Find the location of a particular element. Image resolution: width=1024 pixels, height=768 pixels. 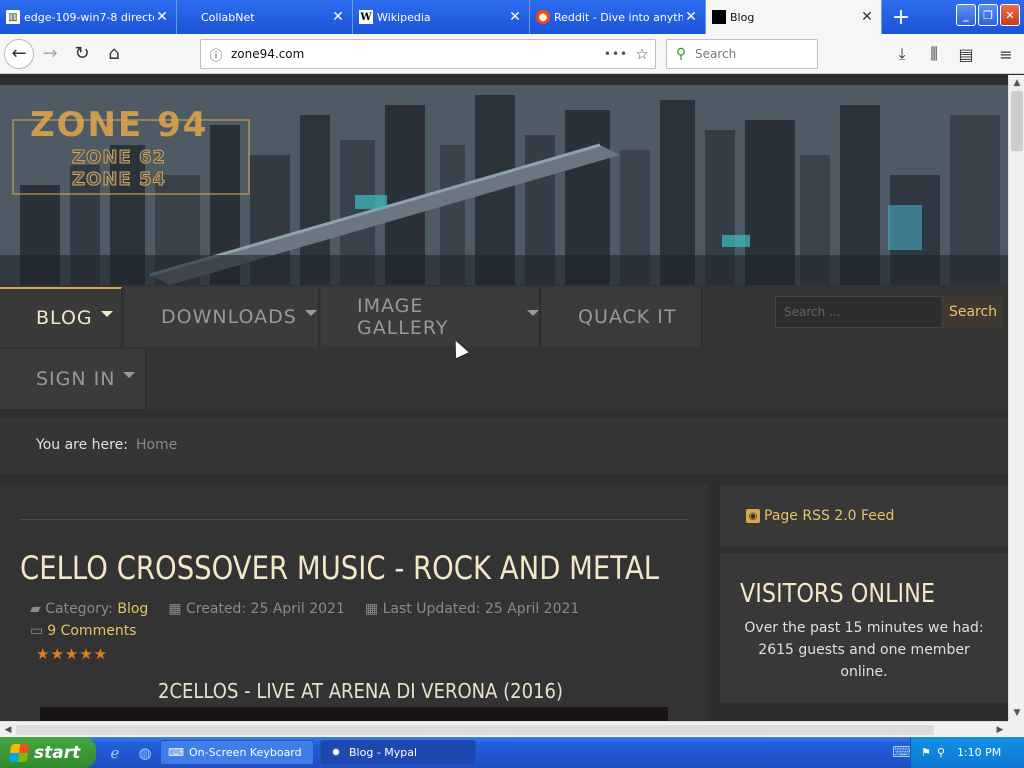

keyboard-icon: ⌨ is located at coordinates (176, 752).